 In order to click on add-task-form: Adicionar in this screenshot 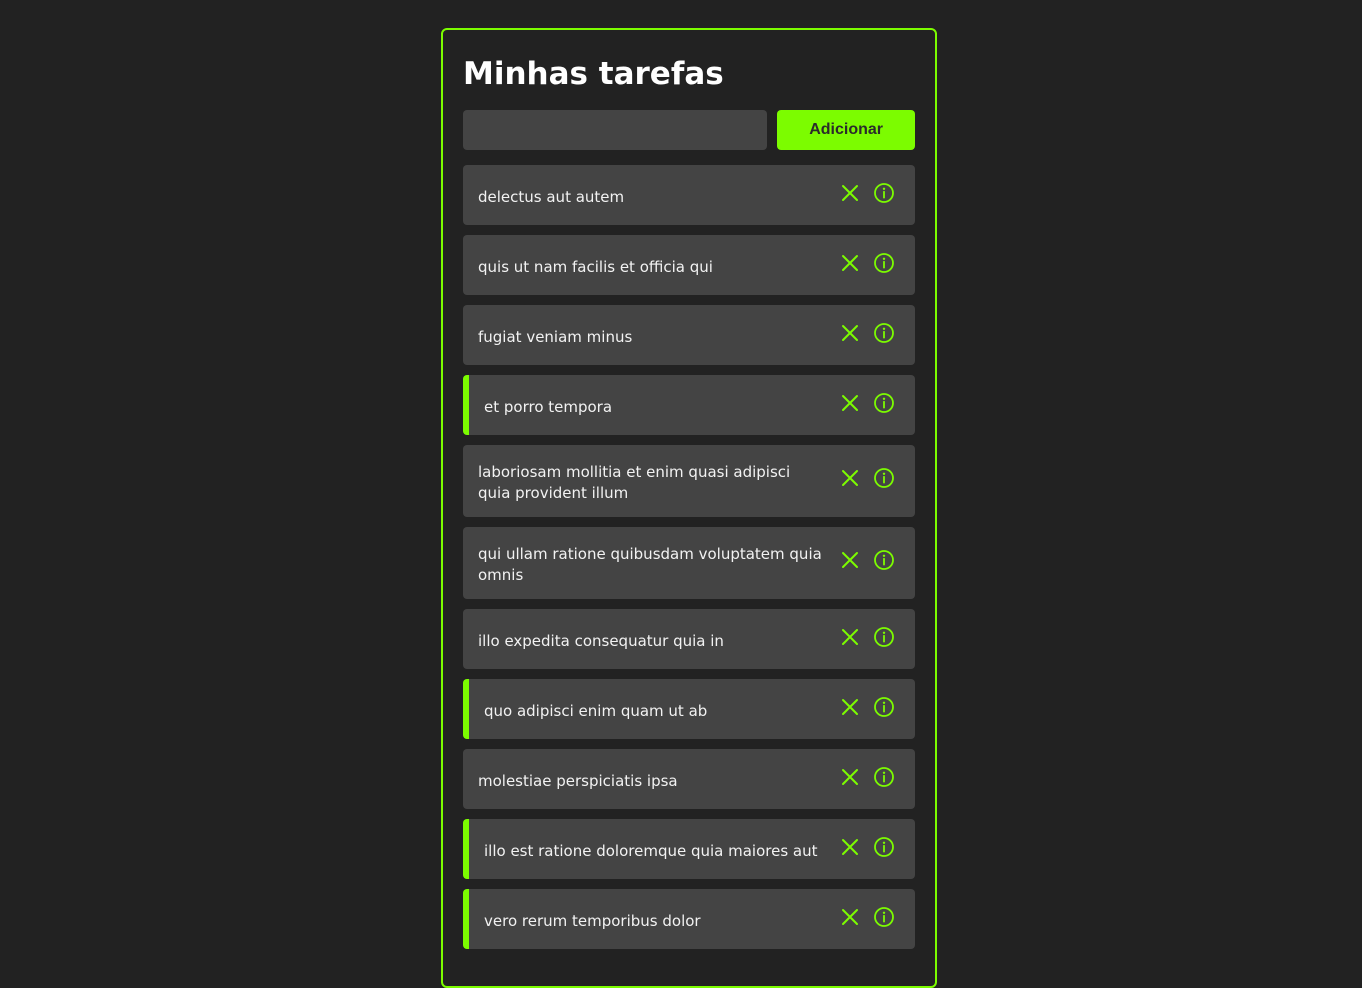, I will do `click(689, 130)`.